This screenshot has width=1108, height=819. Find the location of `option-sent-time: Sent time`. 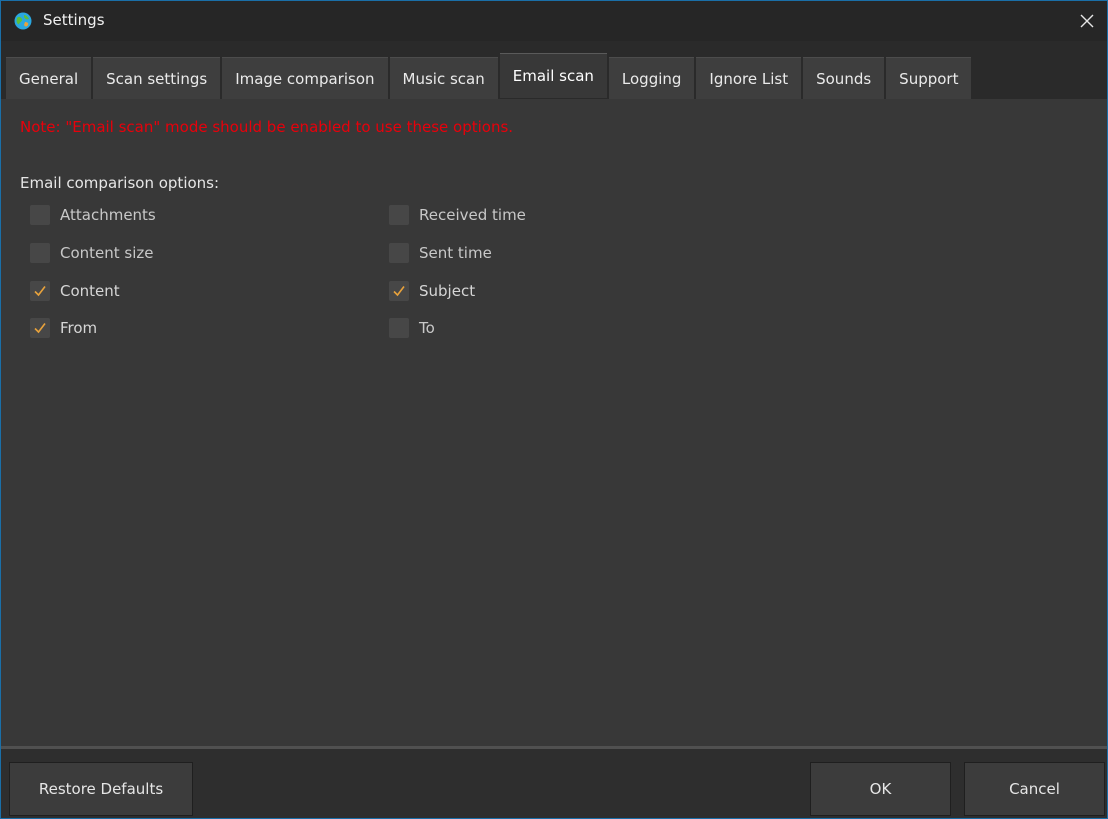

option-sent-time: Sent time is located at coordinates (440, 253).